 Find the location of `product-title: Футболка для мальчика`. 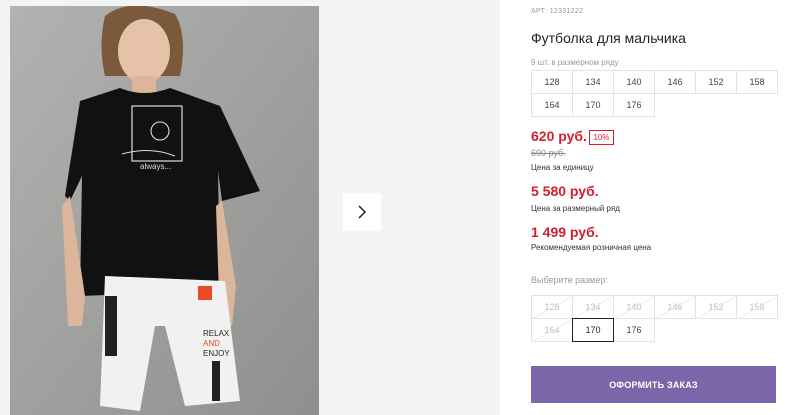

product-title: Футболка для мальчика is located at coordinates (608, 38).